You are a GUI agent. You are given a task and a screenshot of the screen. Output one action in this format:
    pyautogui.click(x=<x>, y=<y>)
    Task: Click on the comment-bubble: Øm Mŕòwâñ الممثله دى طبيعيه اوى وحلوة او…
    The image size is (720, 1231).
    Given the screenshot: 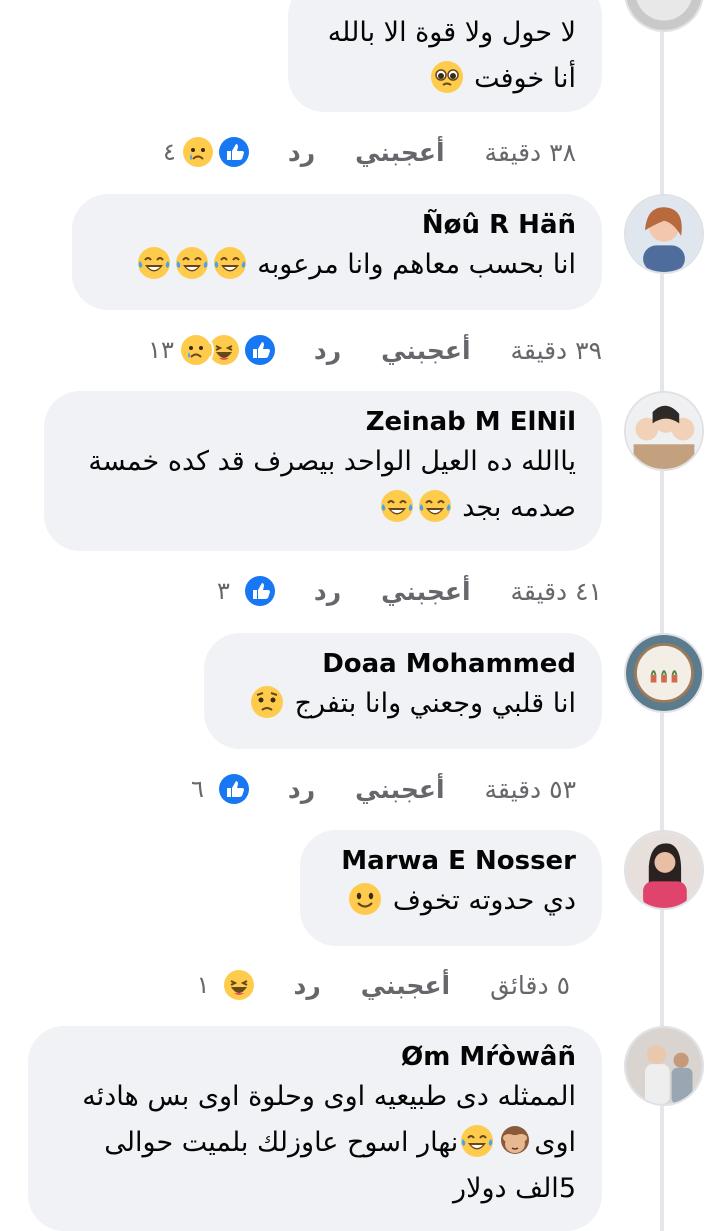 What is the action you would take?
    pyautogui.click(x=315, y=1128)
    